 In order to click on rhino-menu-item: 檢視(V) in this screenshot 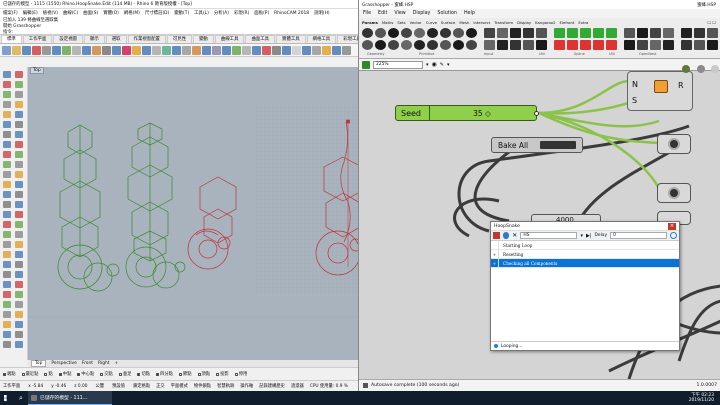, I will do `click(50, 13)`.